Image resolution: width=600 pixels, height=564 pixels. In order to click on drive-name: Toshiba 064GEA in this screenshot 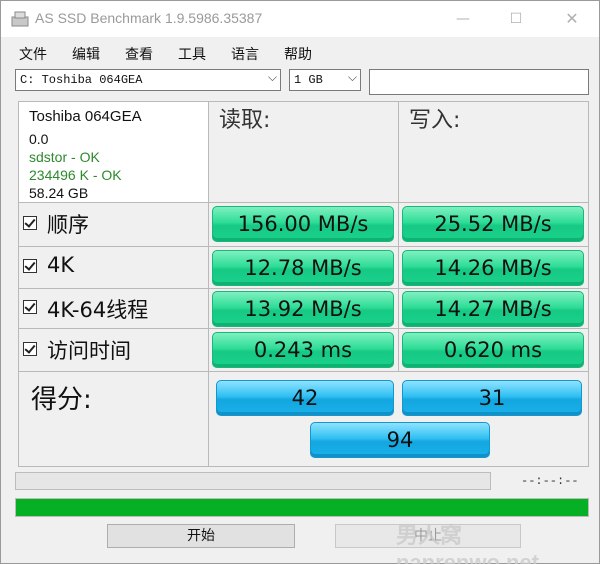, I will do `click(85, 116)`.